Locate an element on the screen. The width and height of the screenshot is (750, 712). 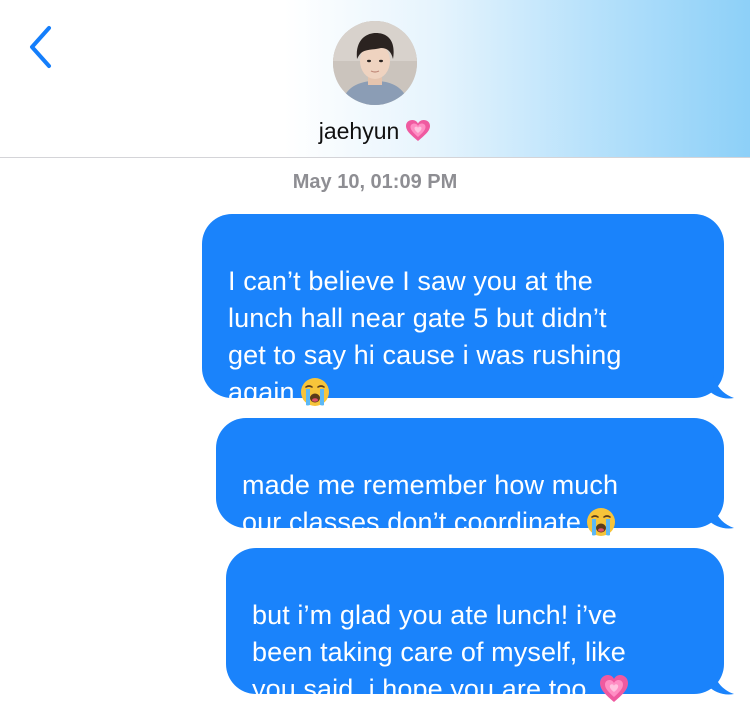
contact-name: jaehyun is located at coordinates (359, 131).